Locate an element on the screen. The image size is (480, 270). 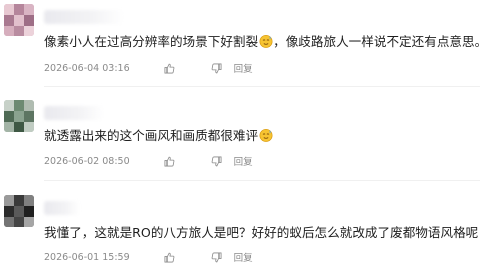
comment-text-main: 像素小人在过高分辨率的场景下好割裂 is located at coordinates (151, 41).